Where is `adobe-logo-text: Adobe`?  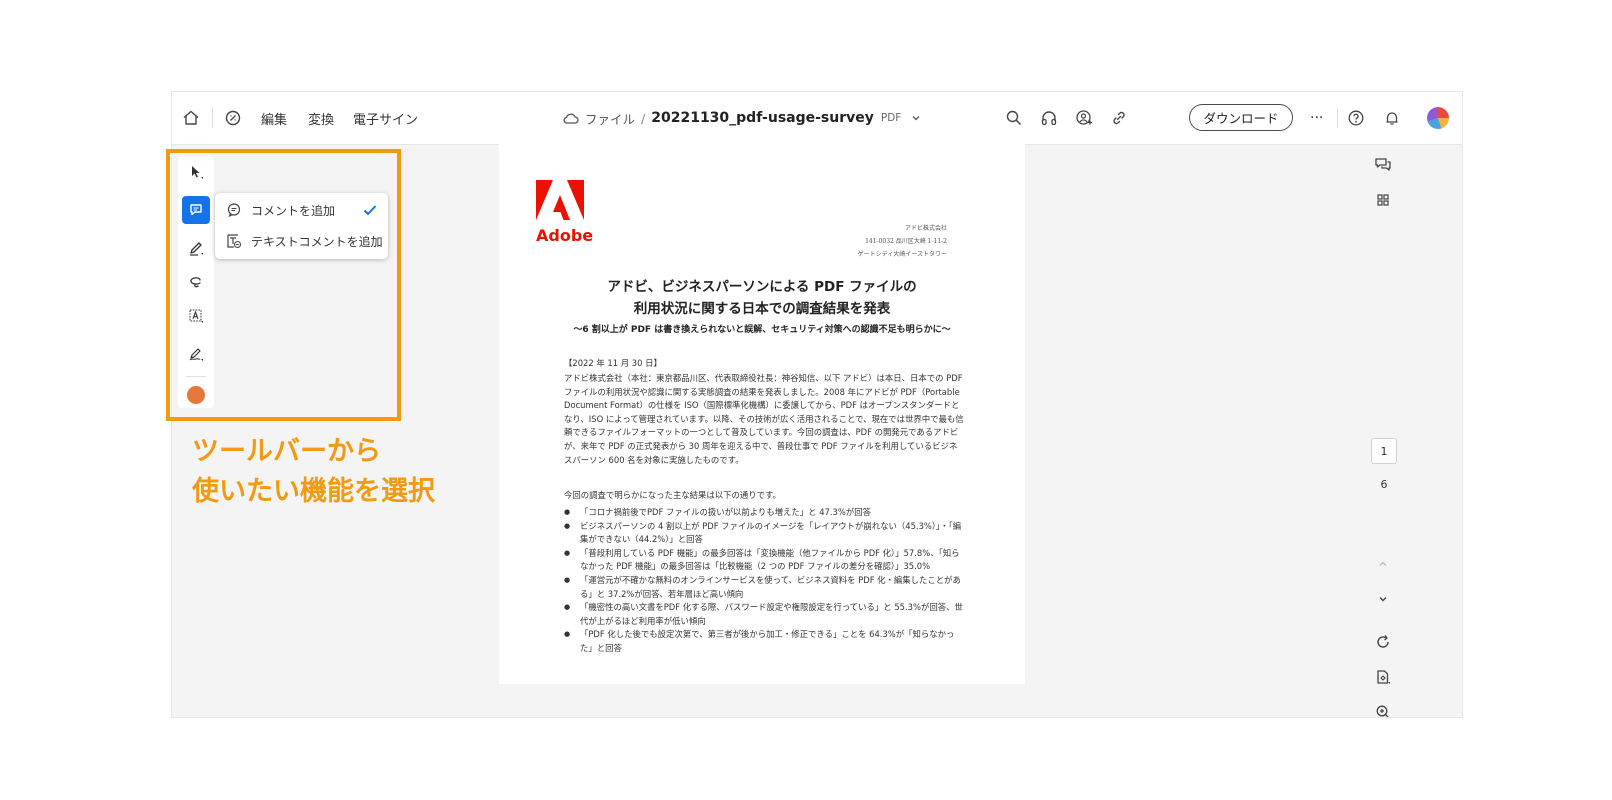 adobe-logo-text: Adobe is located at coordinates (565, 235).